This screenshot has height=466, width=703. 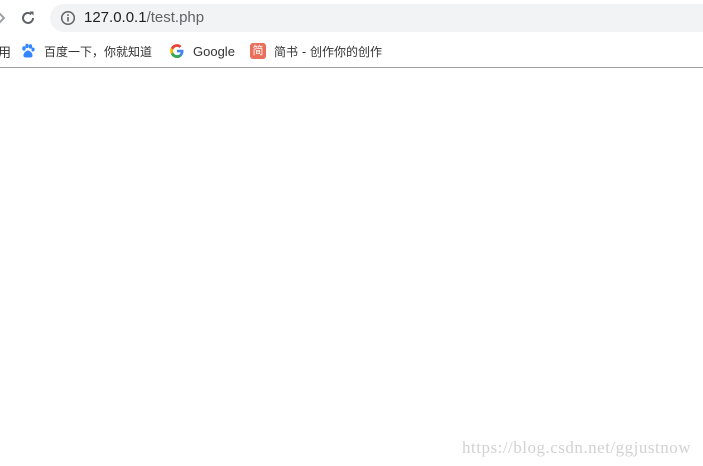 I want to click on bookmark-jianshu: 简 简书 - 创作你的创作, so click(x=316, y=51).